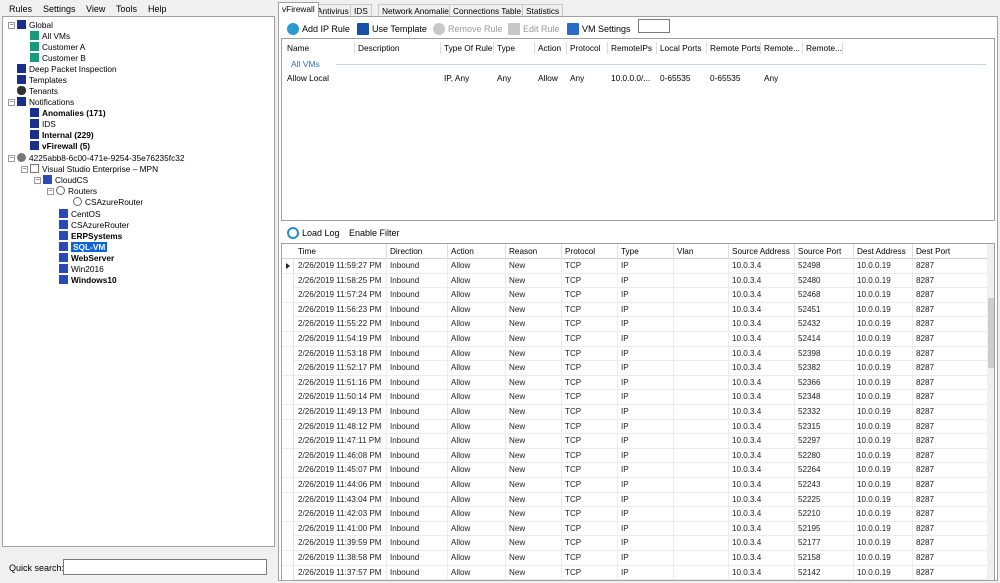 Image resolution: width=1000 pixels, height=583 pixels. Describe the element at coordinates (392, 29) in the screenshot. I see `use-template-button: Use Template` at that location.